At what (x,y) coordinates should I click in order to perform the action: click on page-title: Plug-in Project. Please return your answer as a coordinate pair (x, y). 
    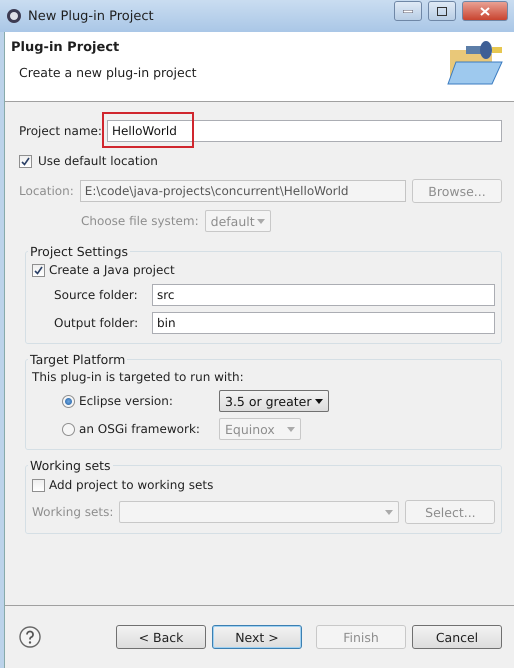
    Looking at the image, I should click on (65, 47).